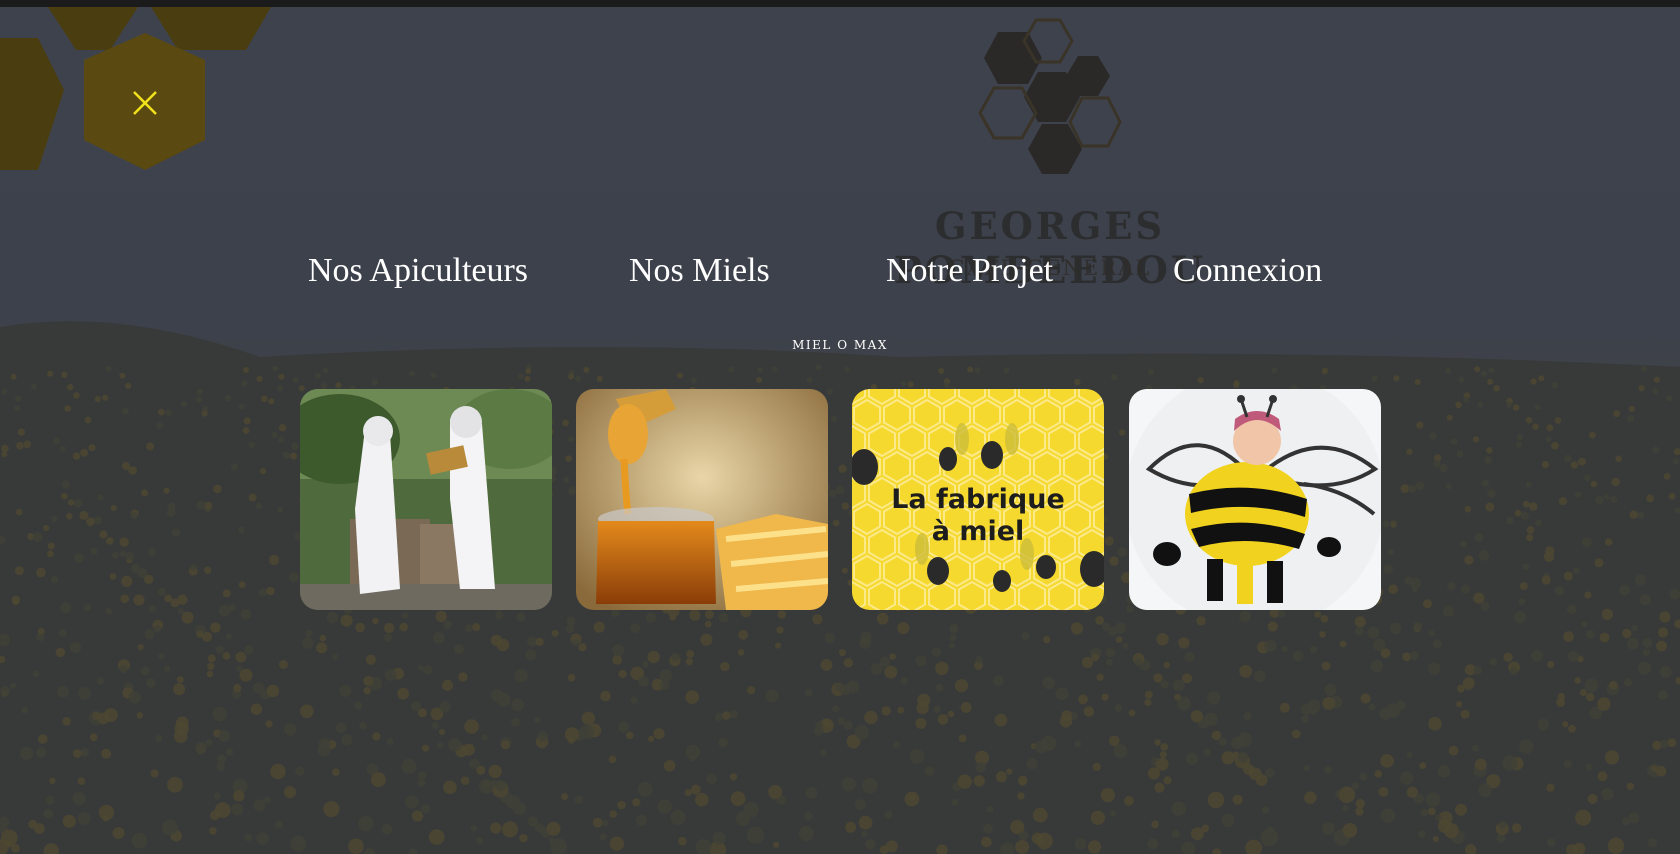  I want to click on nav-item-connexion: Connexion, so click(1247, 271).